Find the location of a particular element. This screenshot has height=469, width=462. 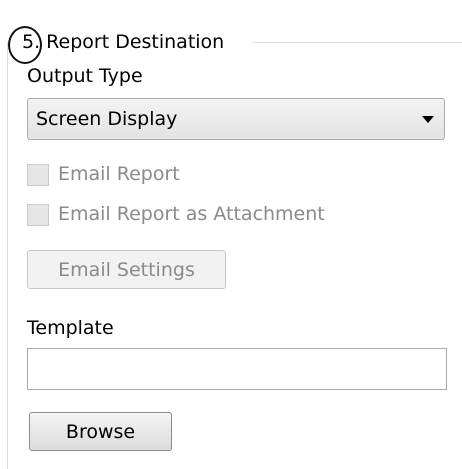

template-input is located at coordinates (237, 369).